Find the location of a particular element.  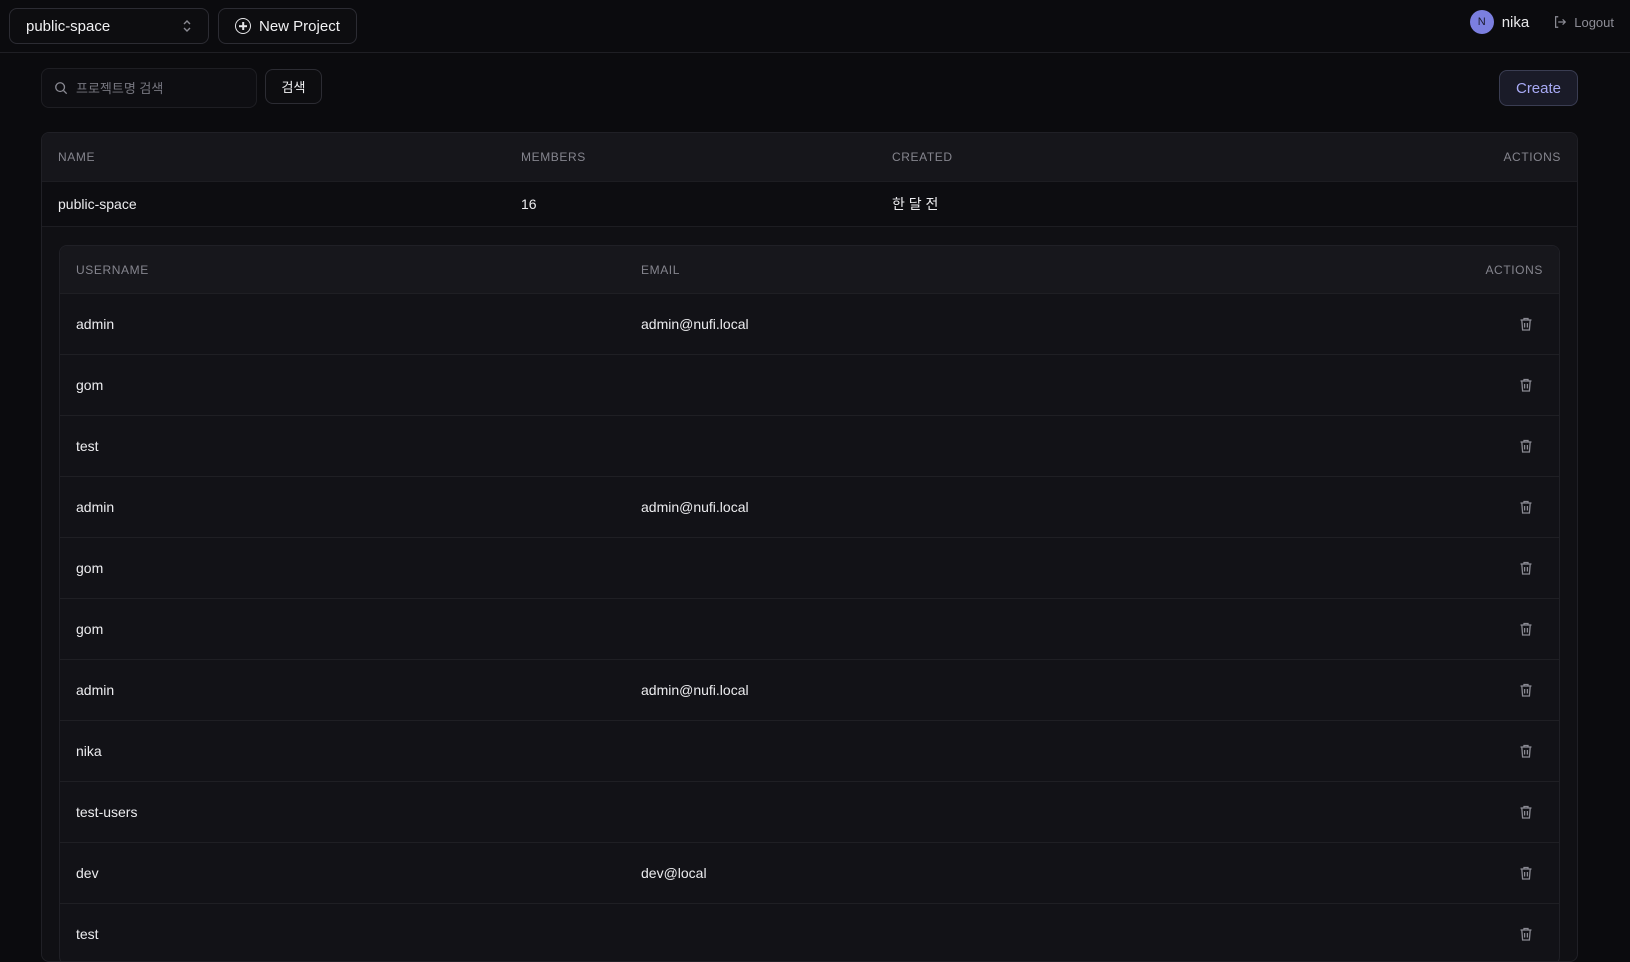

member-row: test-users is located at coordinates (809, 812).